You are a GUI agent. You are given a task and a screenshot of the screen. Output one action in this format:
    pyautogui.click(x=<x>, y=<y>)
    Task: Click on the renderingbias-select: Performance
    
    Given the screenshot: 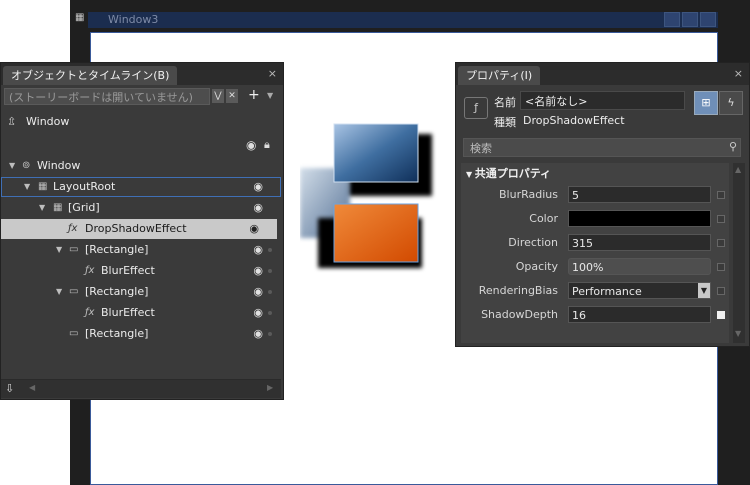 What is the action you would take?
    pyautogui.click(x=639, y=290)
    